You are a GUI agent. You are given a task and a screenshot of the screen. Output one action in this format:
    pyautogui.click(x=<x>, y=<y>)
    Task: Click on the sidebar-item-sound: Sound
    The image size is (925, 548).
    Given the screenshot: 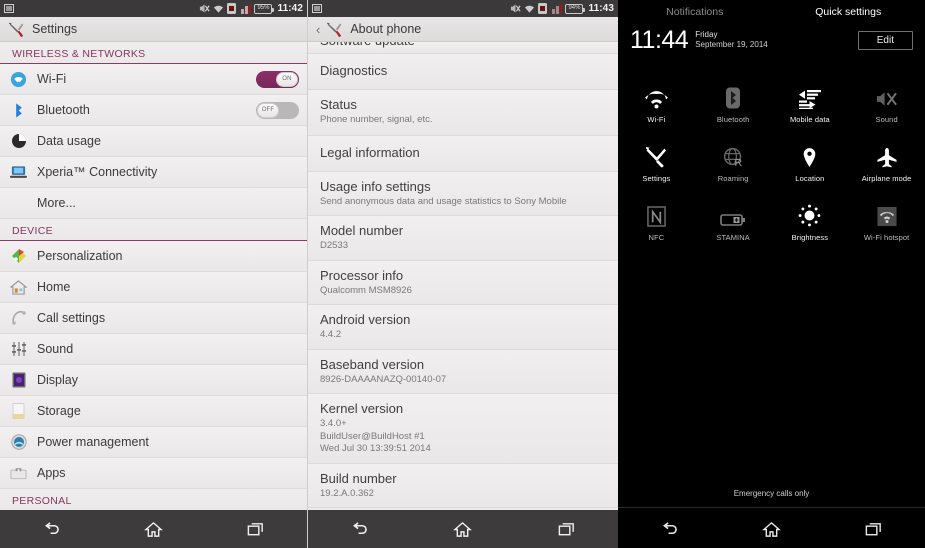 What is the action you would take?
    pyautogui.click(x=153, y=349)
    